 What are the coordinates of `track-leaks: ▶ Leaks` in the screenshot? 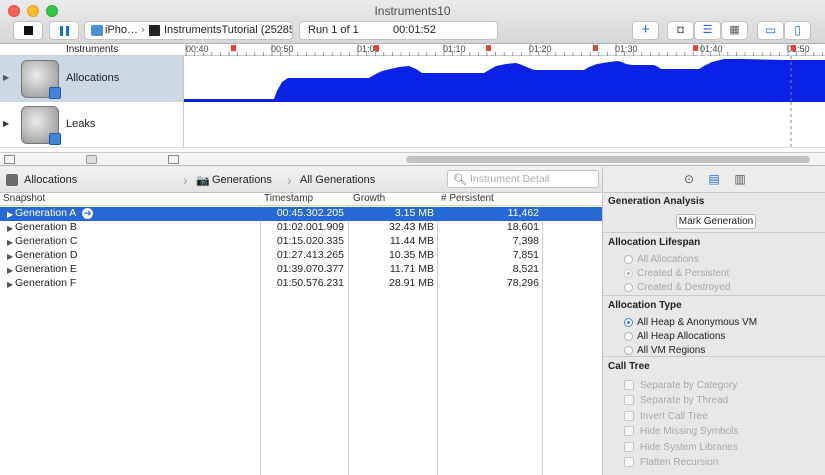 It's located at (412, 125).